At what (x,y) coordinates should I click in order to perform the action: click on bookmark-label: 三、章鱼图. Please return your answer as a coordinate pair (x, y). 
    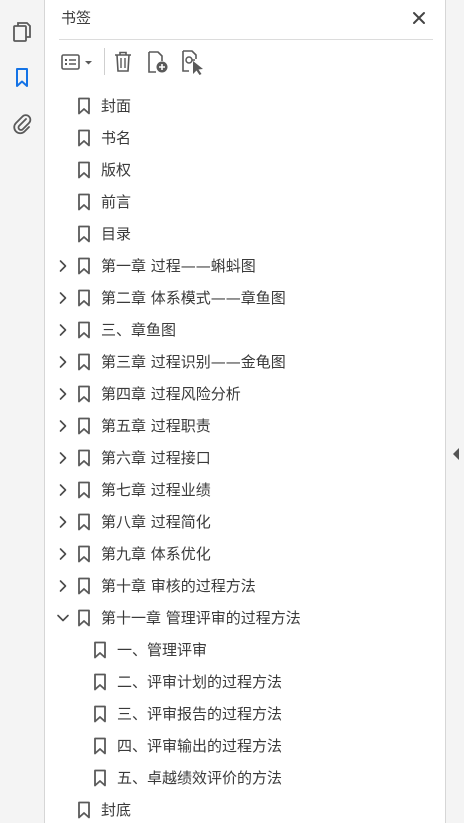
    Looking at the image, I should click on (139, 330).